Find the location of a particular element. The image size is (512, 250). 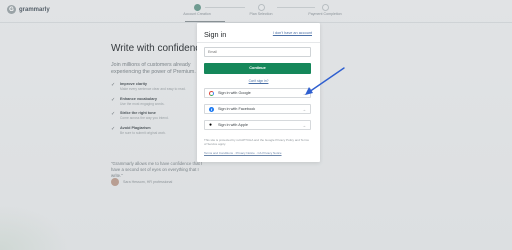

grammarly-logo-icon: G is located at coordinates (11, 9).